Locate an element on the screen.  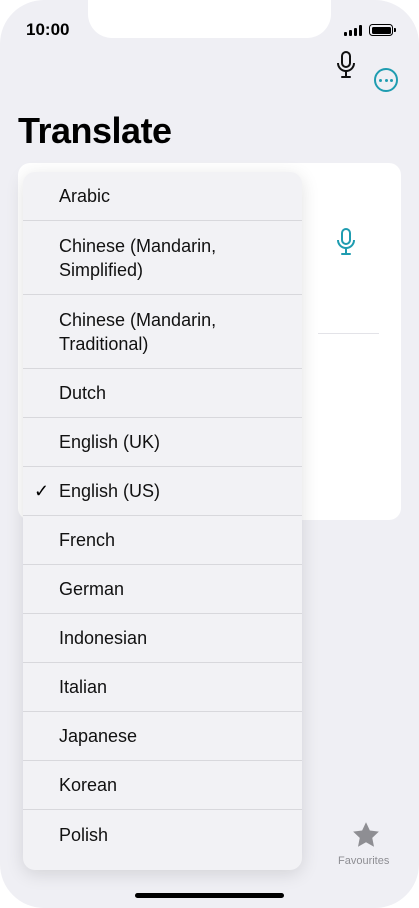
option-label: English (UK) is located at coordinates (110, 442).